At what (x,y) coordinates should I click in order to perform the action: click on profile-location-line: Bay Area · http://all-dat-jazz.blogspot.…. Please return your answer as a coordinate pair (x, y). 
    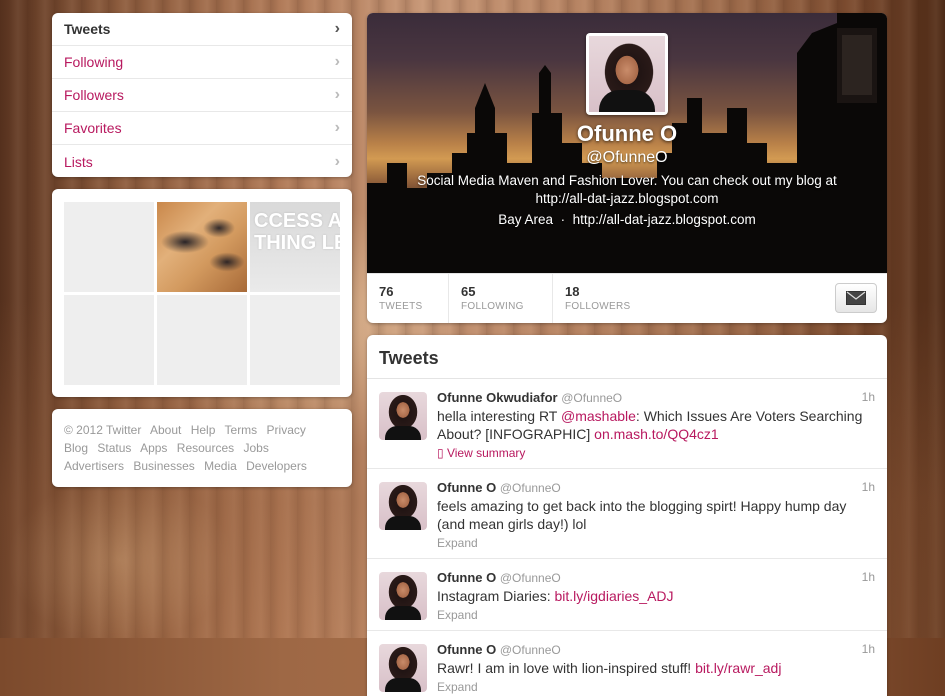
    Looking at the image, I should click on (627, 219).